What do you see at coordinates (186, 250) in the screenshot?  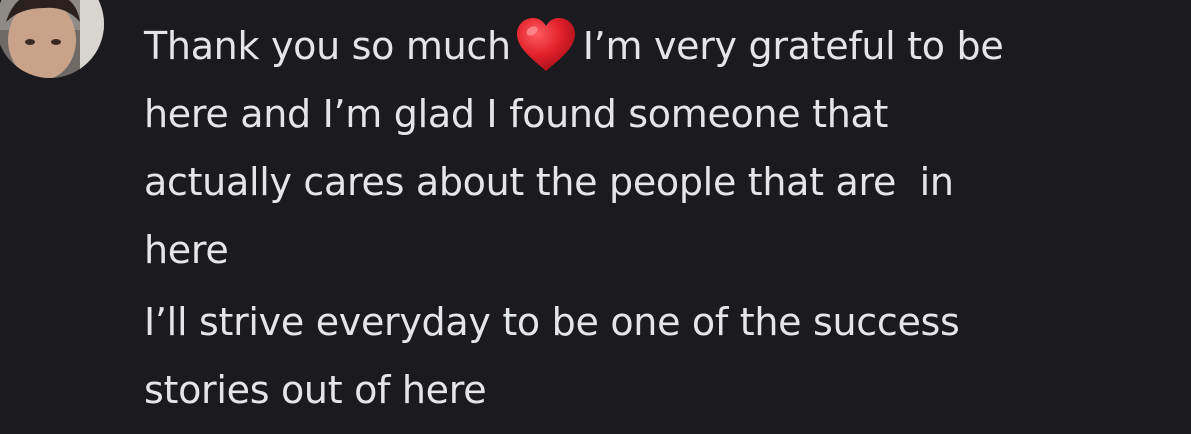 I see `message-line: here` at bounding box center [186, 250].